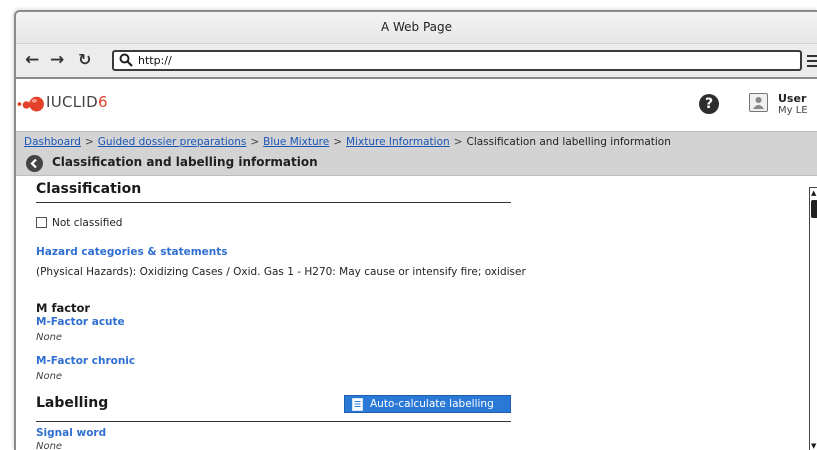  What do you see at coordinates (813, 318) in the screenshot?
I see `vertical-scrollbar: ▲ ▼` at bounding box center [813, 318].